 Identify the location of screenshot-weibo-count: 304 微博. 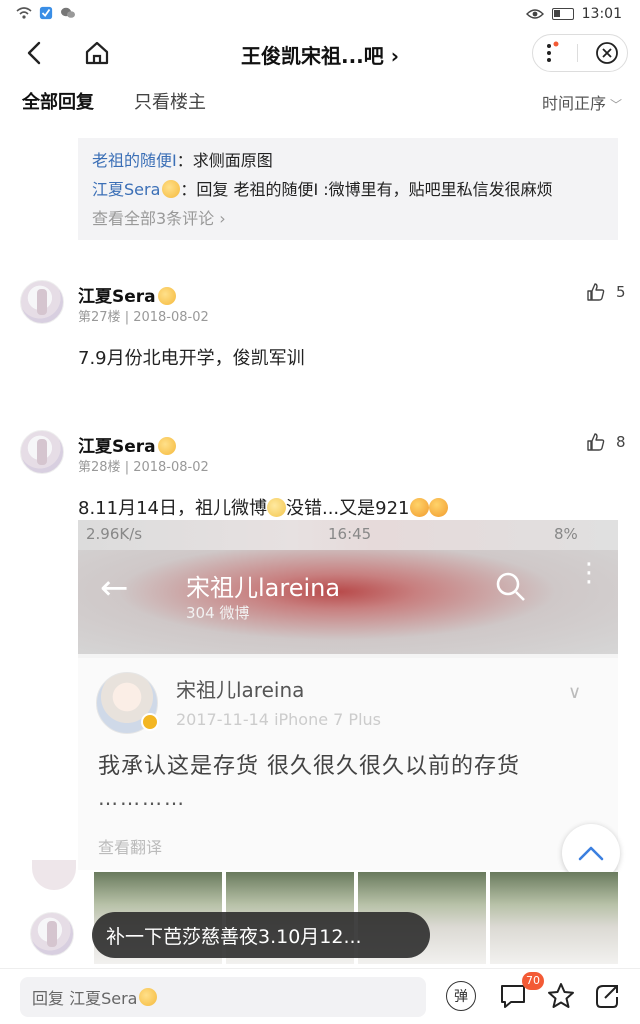
(218, 613).